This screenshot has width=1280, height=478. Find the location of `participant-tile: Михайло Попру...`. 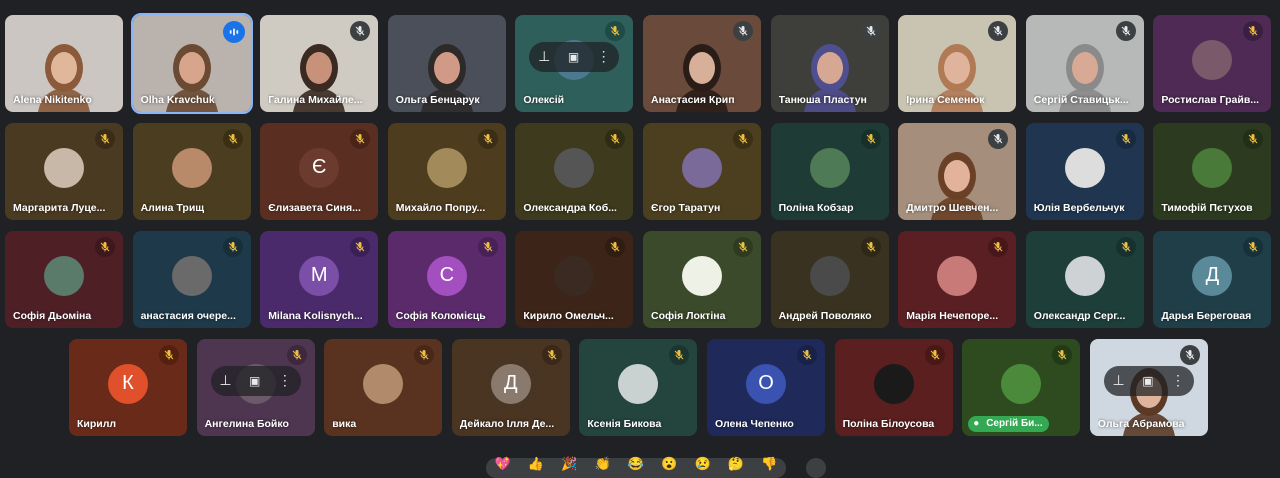

participant-tile: Михайло Попру... is located at coordinates (446, 171).